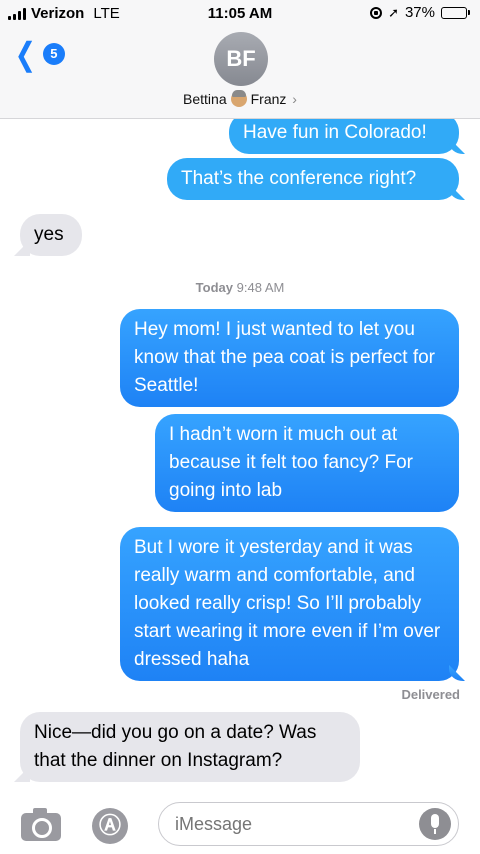 The height and width of the screenshot is (854, 480). I want to click on message-text: That’s the conference right?, so click(299, 178).